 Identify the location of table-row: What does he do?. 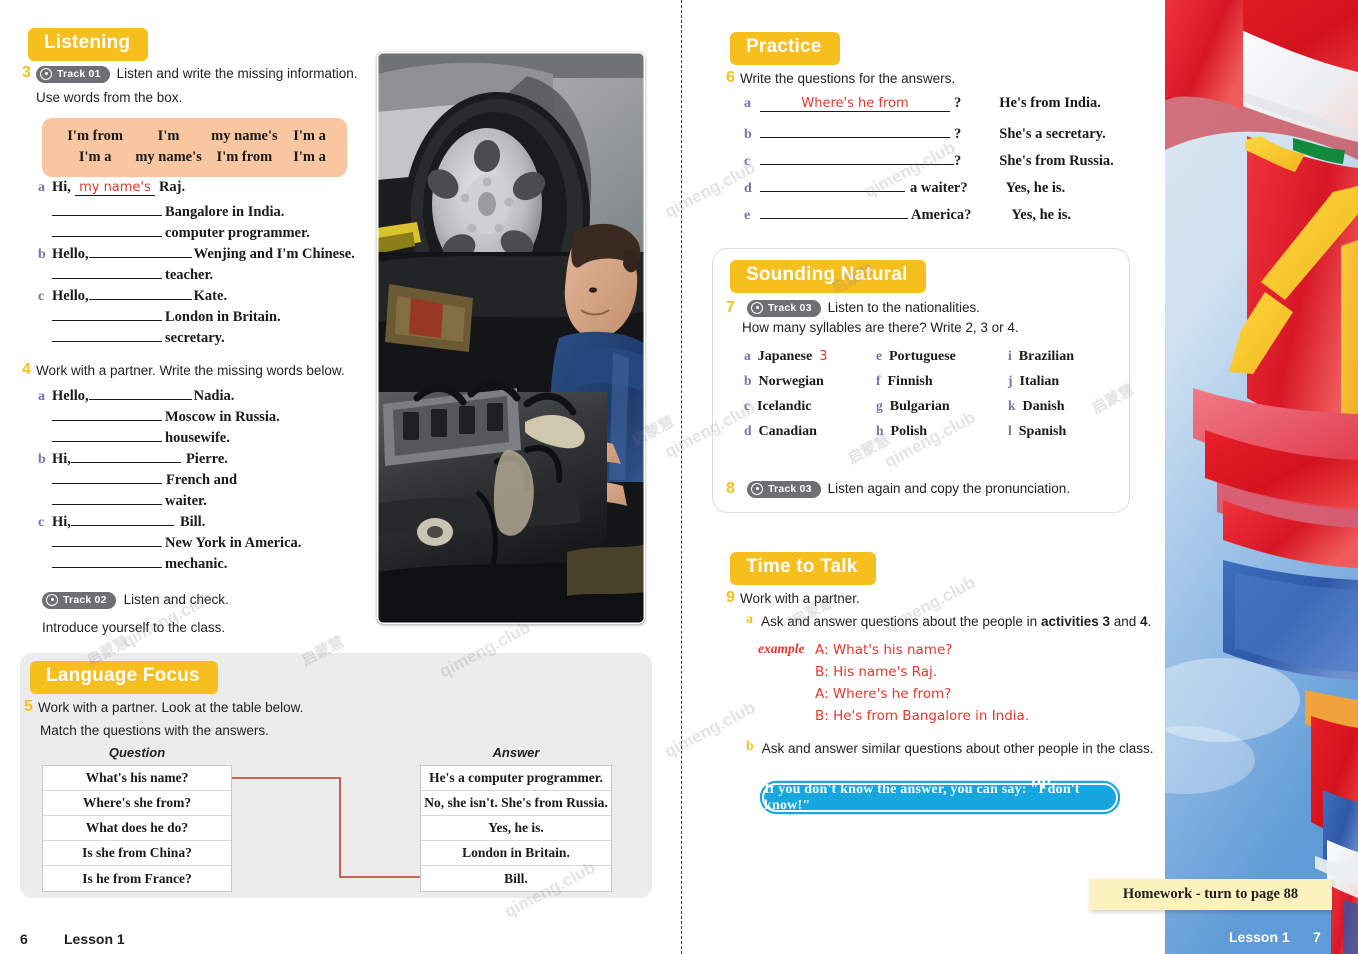
(137, 828).